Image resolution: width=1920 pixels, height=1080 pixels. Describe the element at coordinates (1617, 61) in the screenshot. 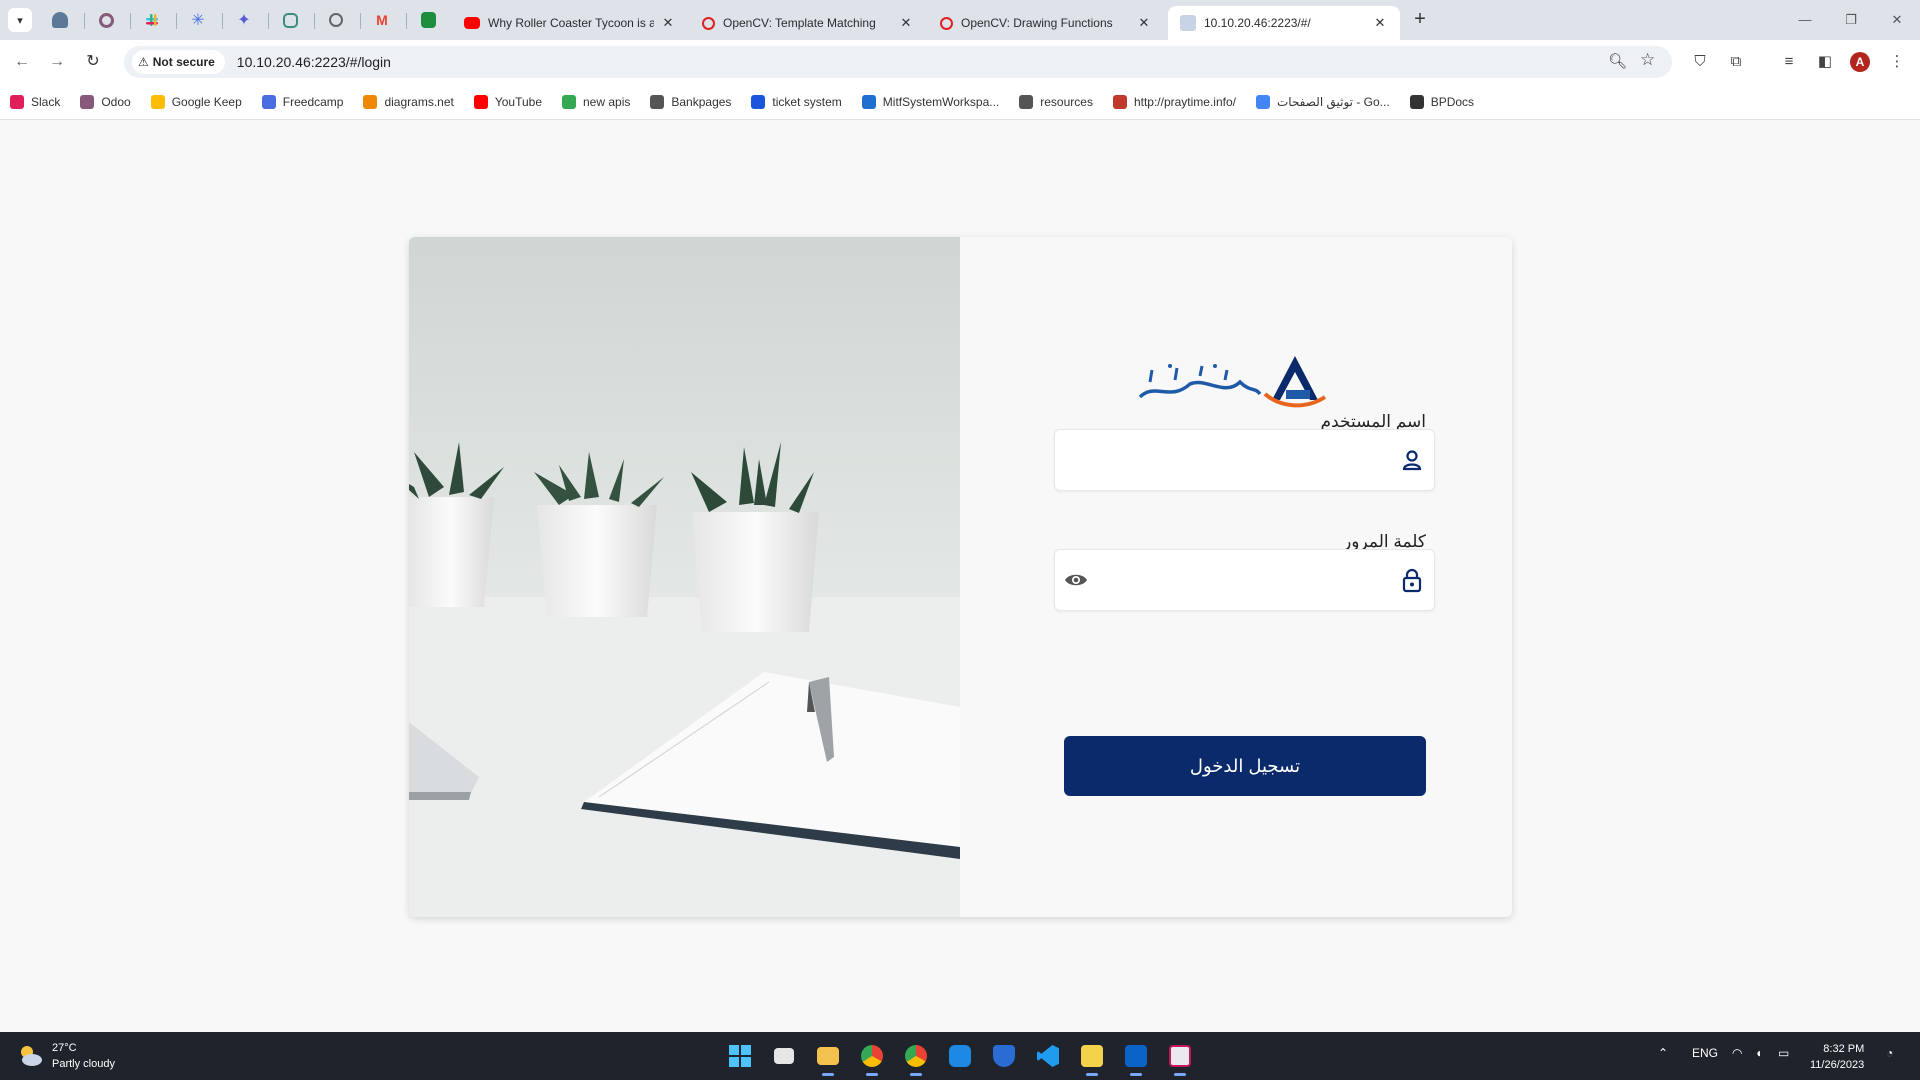

I see `zoom-icon: 🔍︎` at that location.